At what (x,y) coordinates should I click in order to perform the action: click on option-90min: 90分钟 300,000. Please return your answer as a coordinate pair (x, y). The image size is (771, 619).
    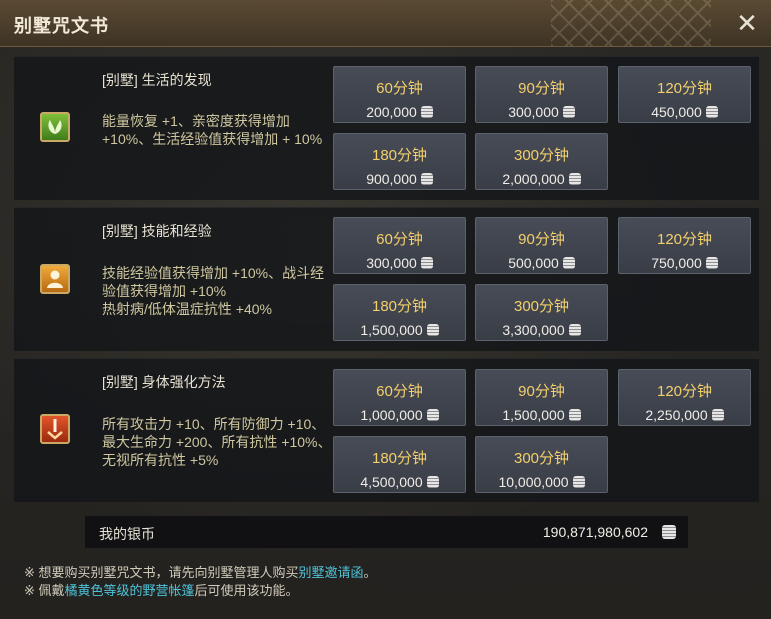
    Looking at the image, I should click on (541, 94).